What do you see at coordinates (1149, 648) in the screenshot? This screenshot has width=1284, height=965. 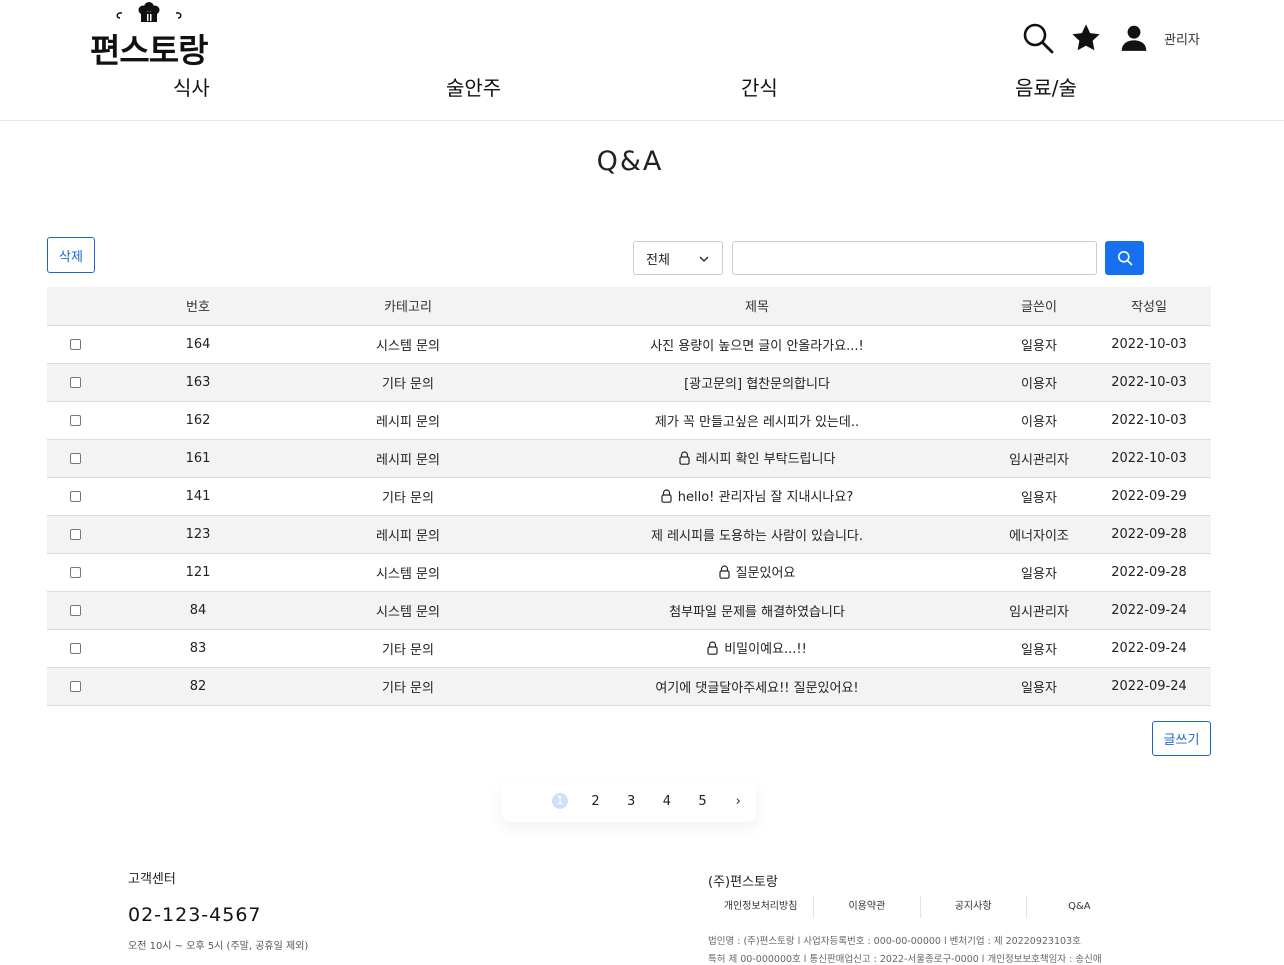 I see `row-date: 2022-09-24` at bounding box center [1149, 648].